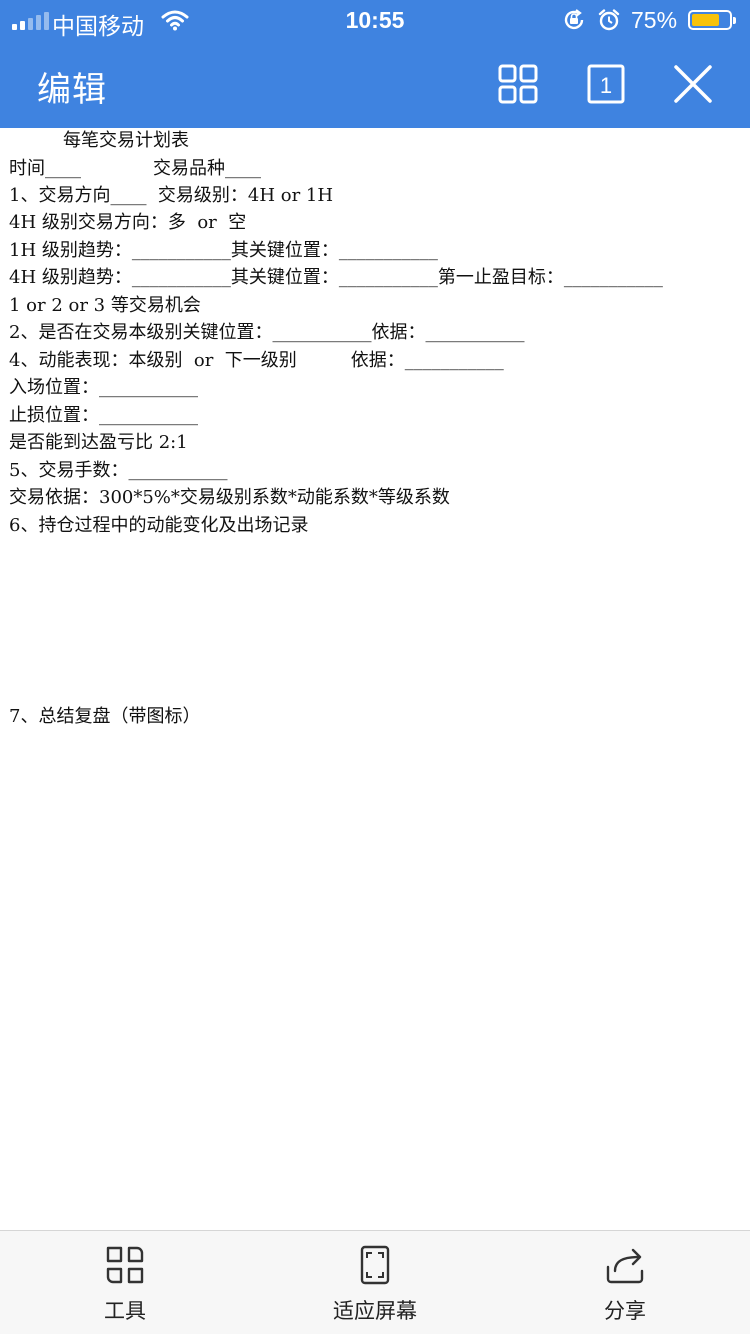  I want to click on alarm-icon, so click(609, 22).